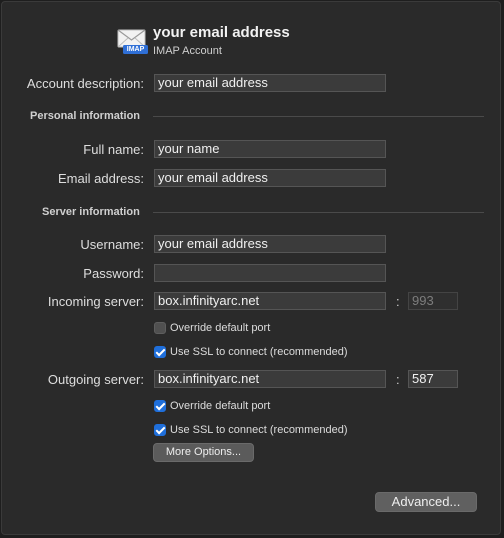  What do you see at coordinates (101, 178) in the screenshot?
I see `email-address-label: Email address:` at bounding box center [101, 178].